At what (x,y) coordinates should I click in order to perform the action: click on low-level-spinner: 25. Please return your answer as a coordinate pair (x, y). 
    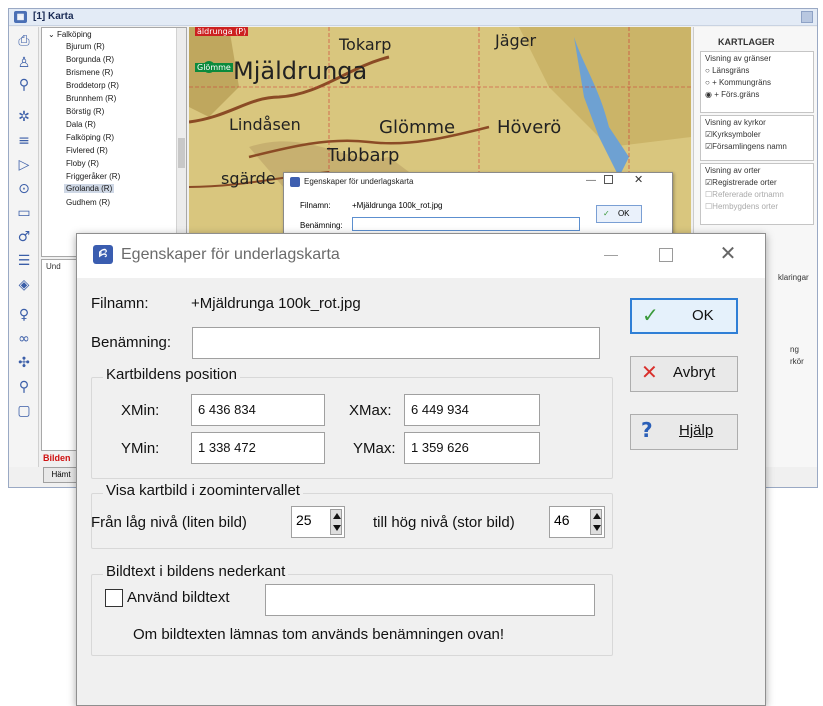
    Looking at the image, I should click on (318, 522).